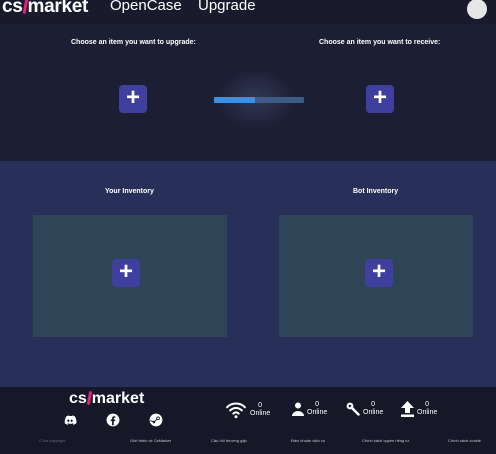 Image resolution: width=496 pixels, height=454 pixels. What do you see at coordinates (78, 398) in the screenshot?
I see `footer-logo-cs-text: cs` at bounding box center [78, 398].